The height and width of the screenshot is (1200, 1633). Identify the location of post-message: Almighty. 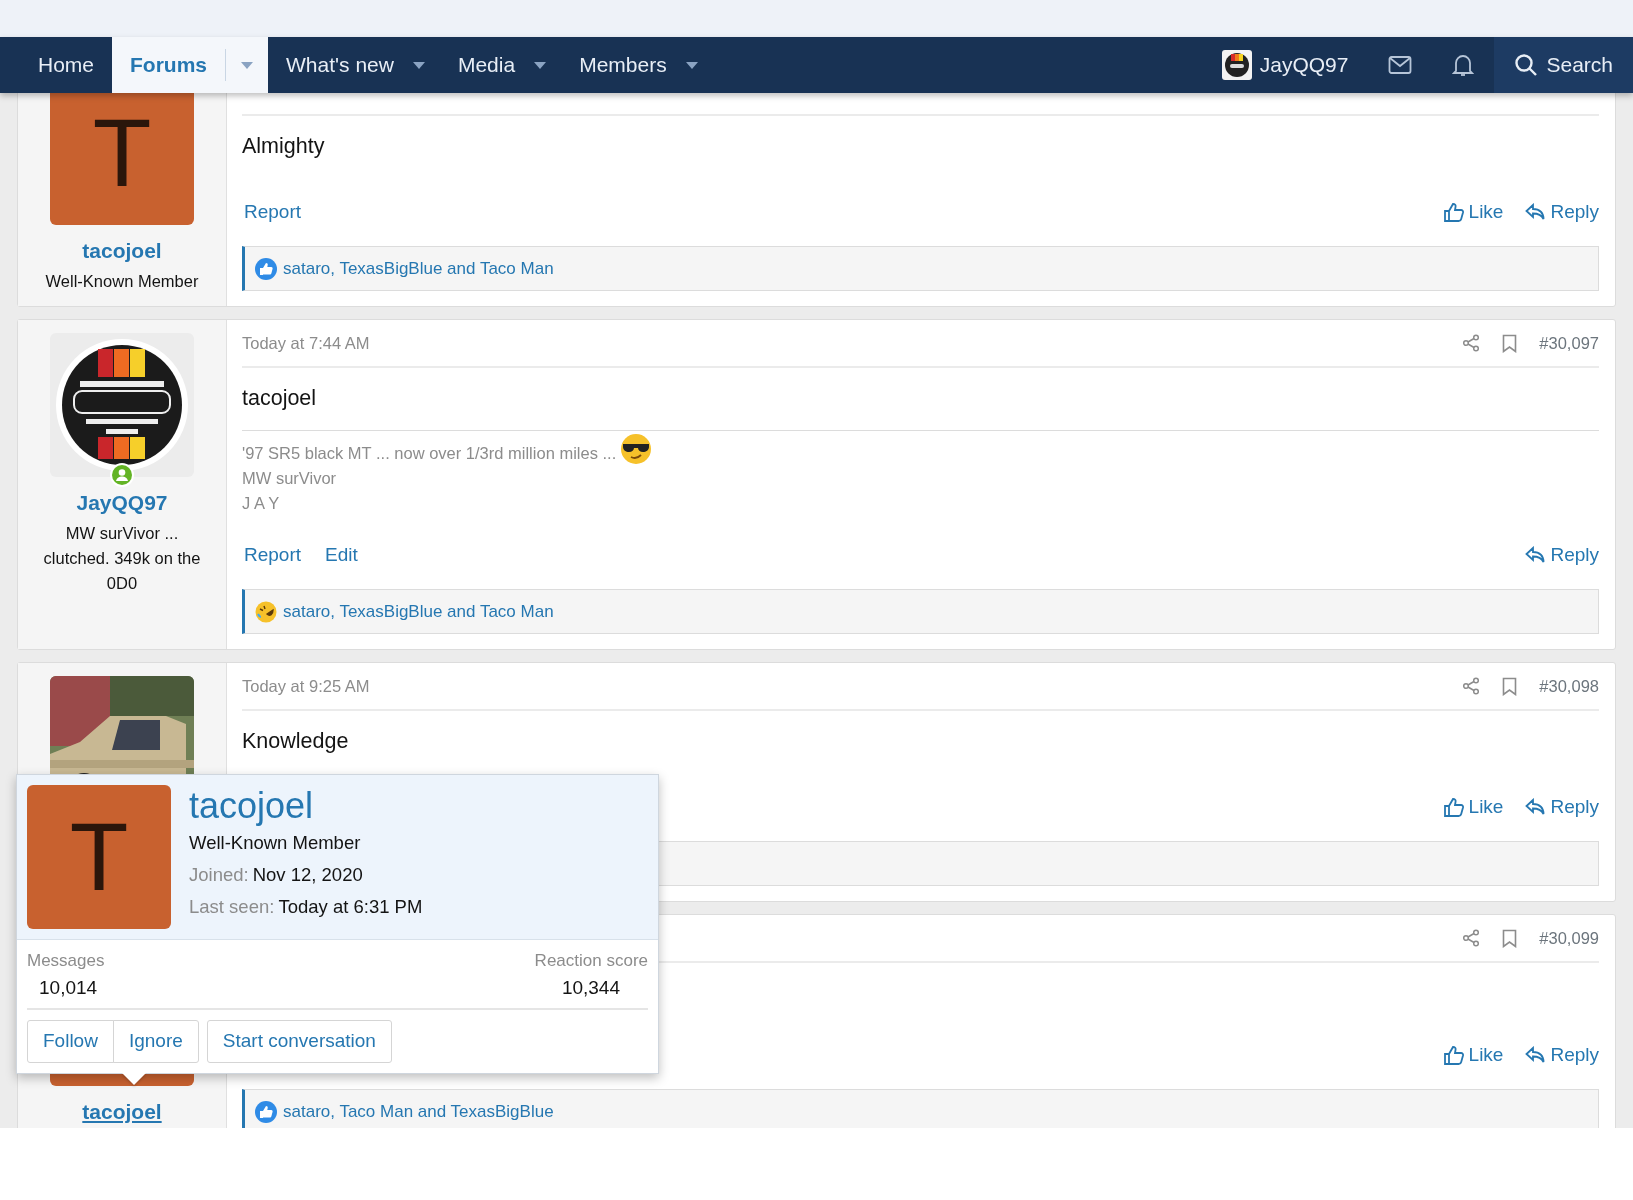
(284, 146).